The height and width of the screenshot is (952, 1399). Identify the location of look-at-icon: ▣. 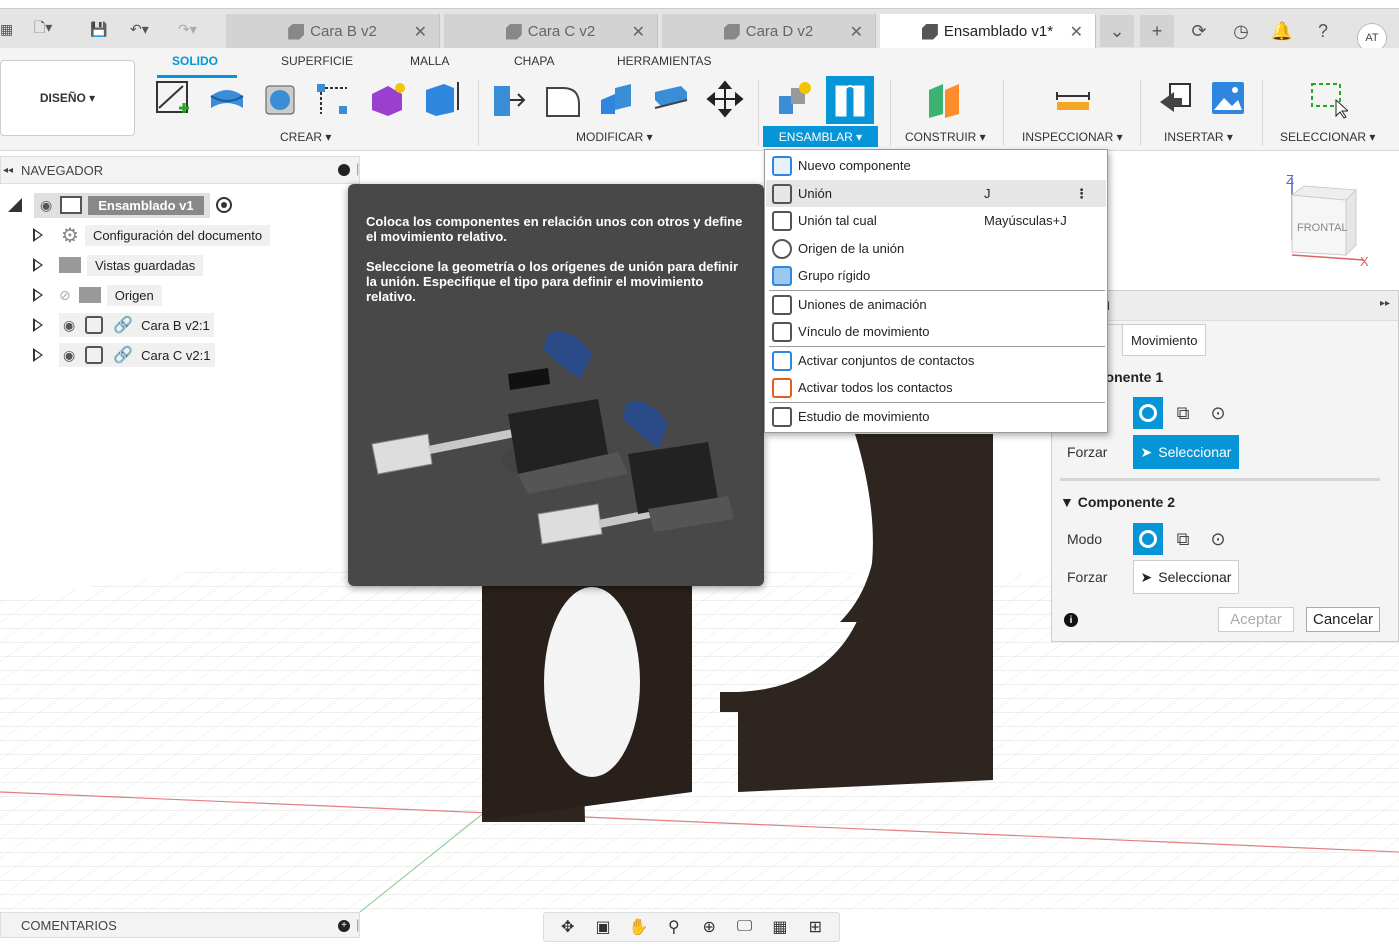
(603, 927).